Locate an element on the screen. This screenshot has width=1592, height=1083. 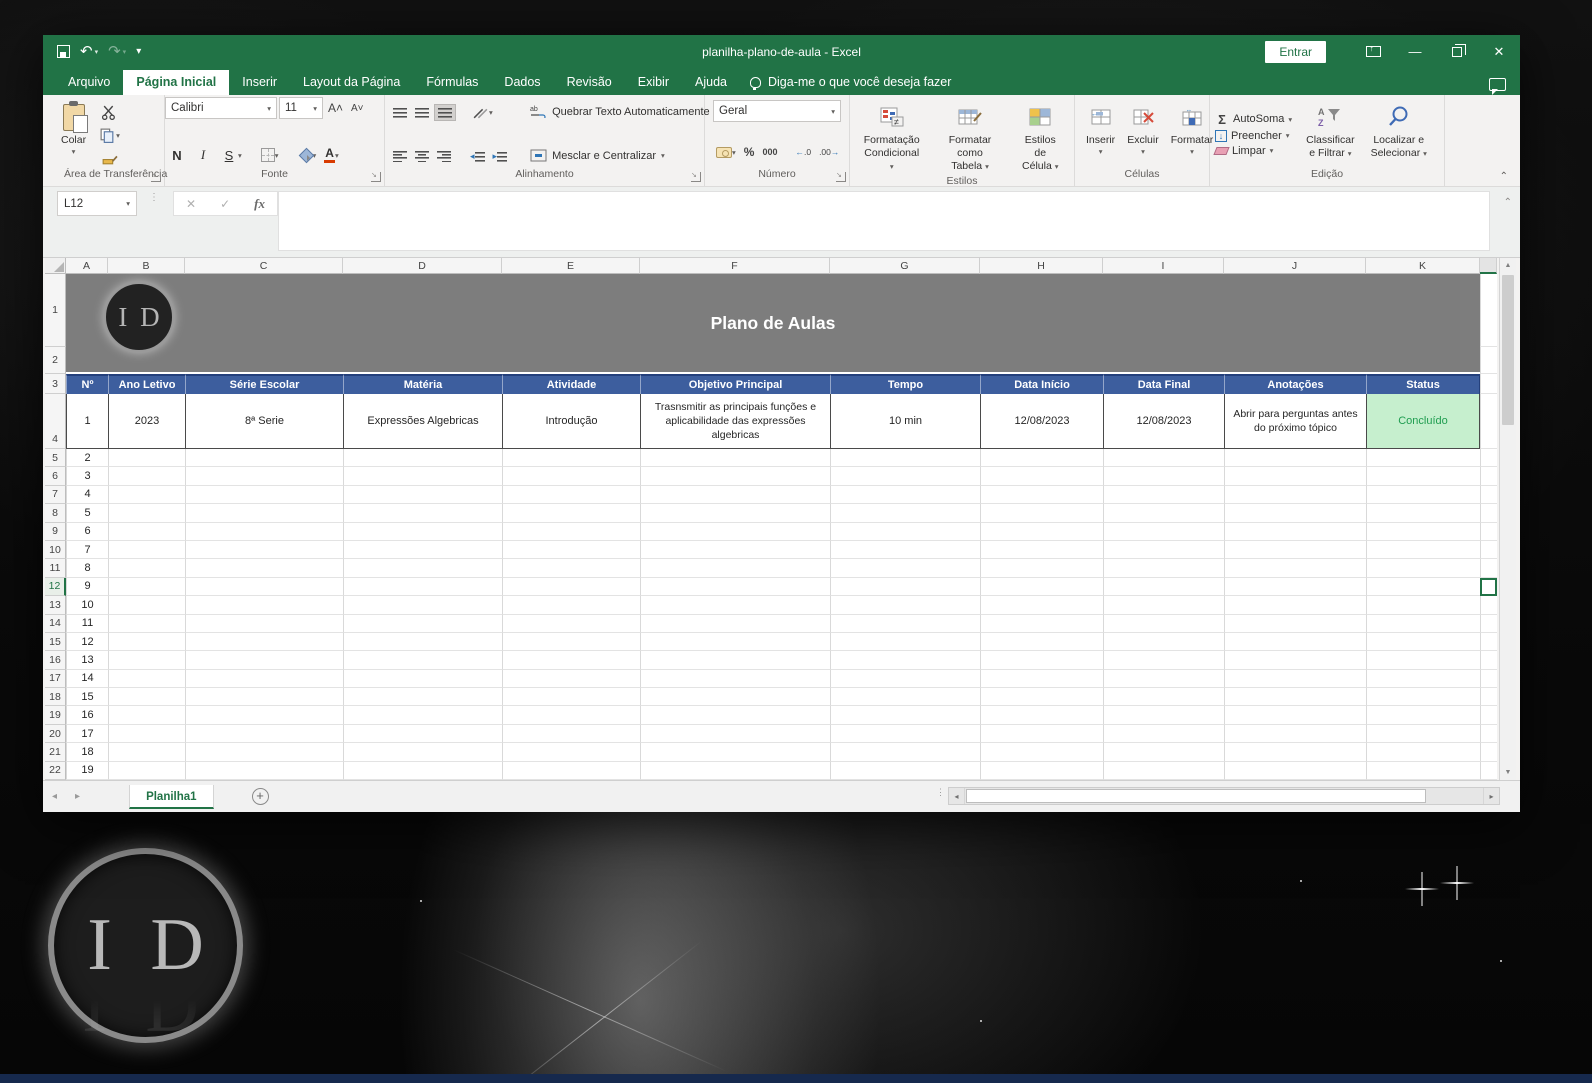
font-name-select: Calibri ▾ is located at coordinates (221, 108).